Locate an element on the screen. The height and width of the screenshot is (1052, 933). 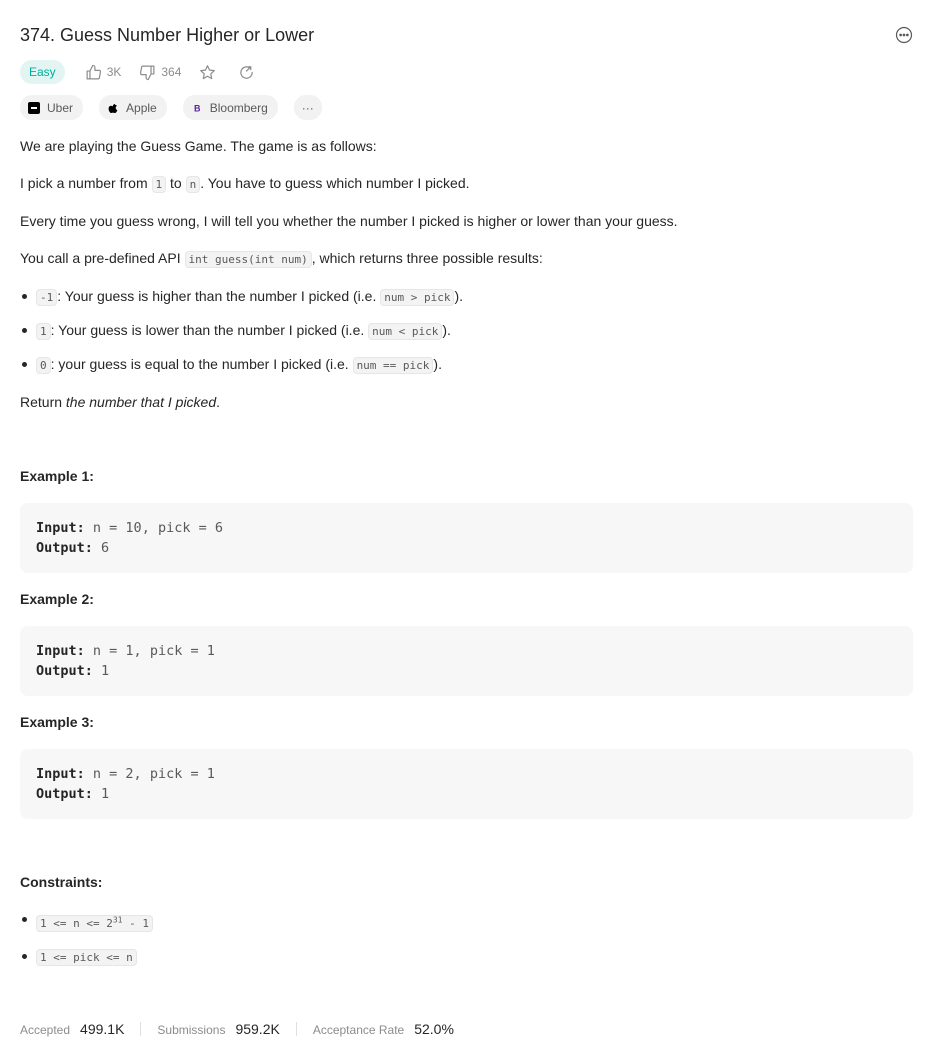
dislike-count: 364 is located at coordinates (171, 72).